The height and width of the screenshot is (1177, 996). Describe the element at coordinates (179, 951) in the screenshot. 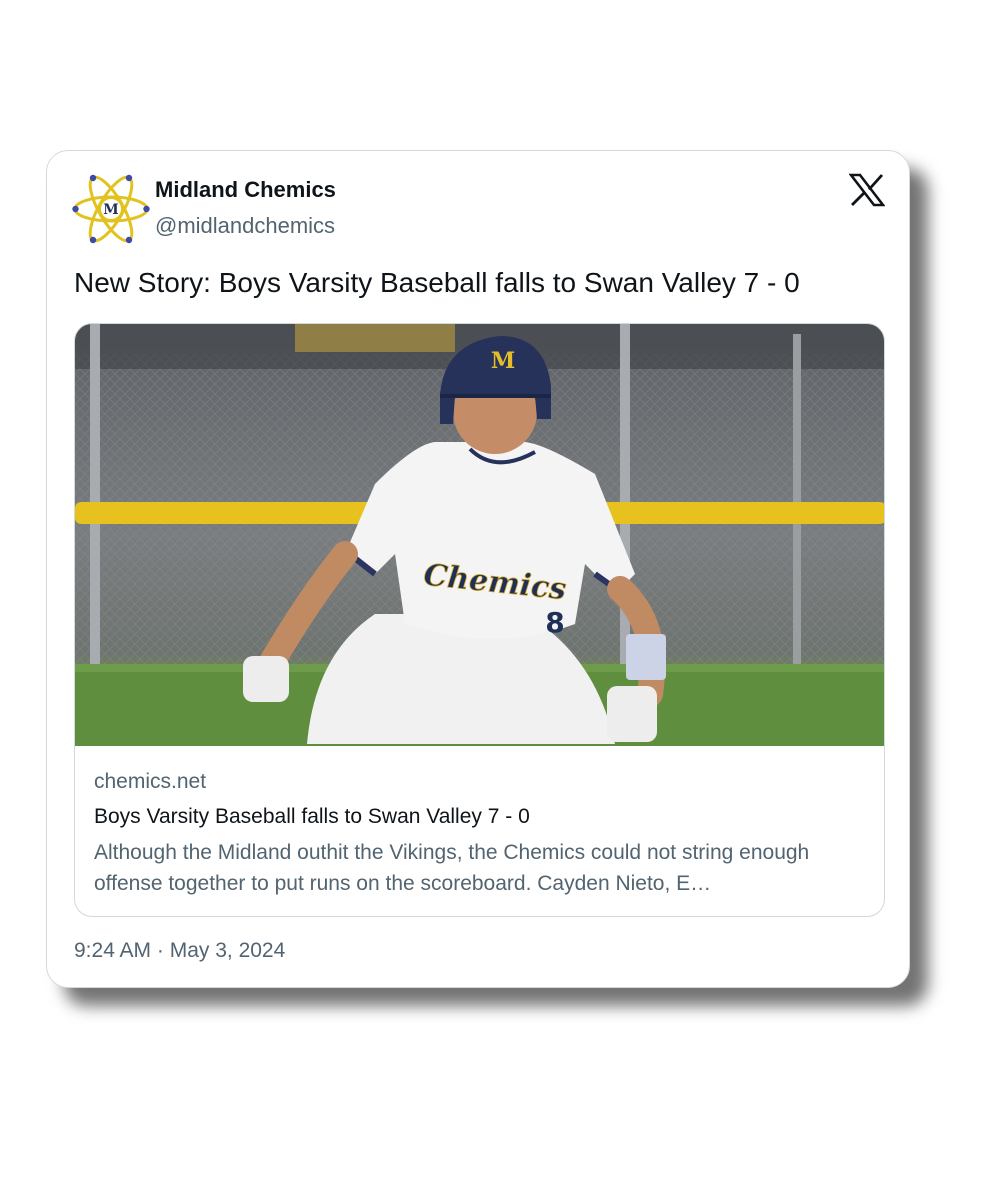

I see `tweet-timestamp: 9:24 AM · May 3, 2024` at that location.